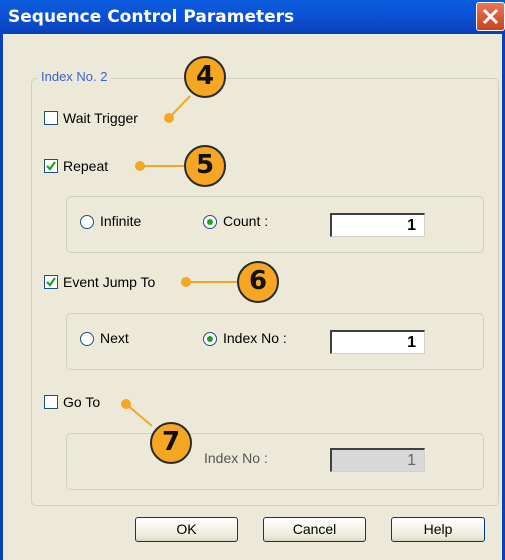 Image resolution: width=505 pixels, height=560 pixels. What do you see at coordinates (171, 443) in the screenshot?
I see `callout-badge: 7` at bounding box center [171, 443].